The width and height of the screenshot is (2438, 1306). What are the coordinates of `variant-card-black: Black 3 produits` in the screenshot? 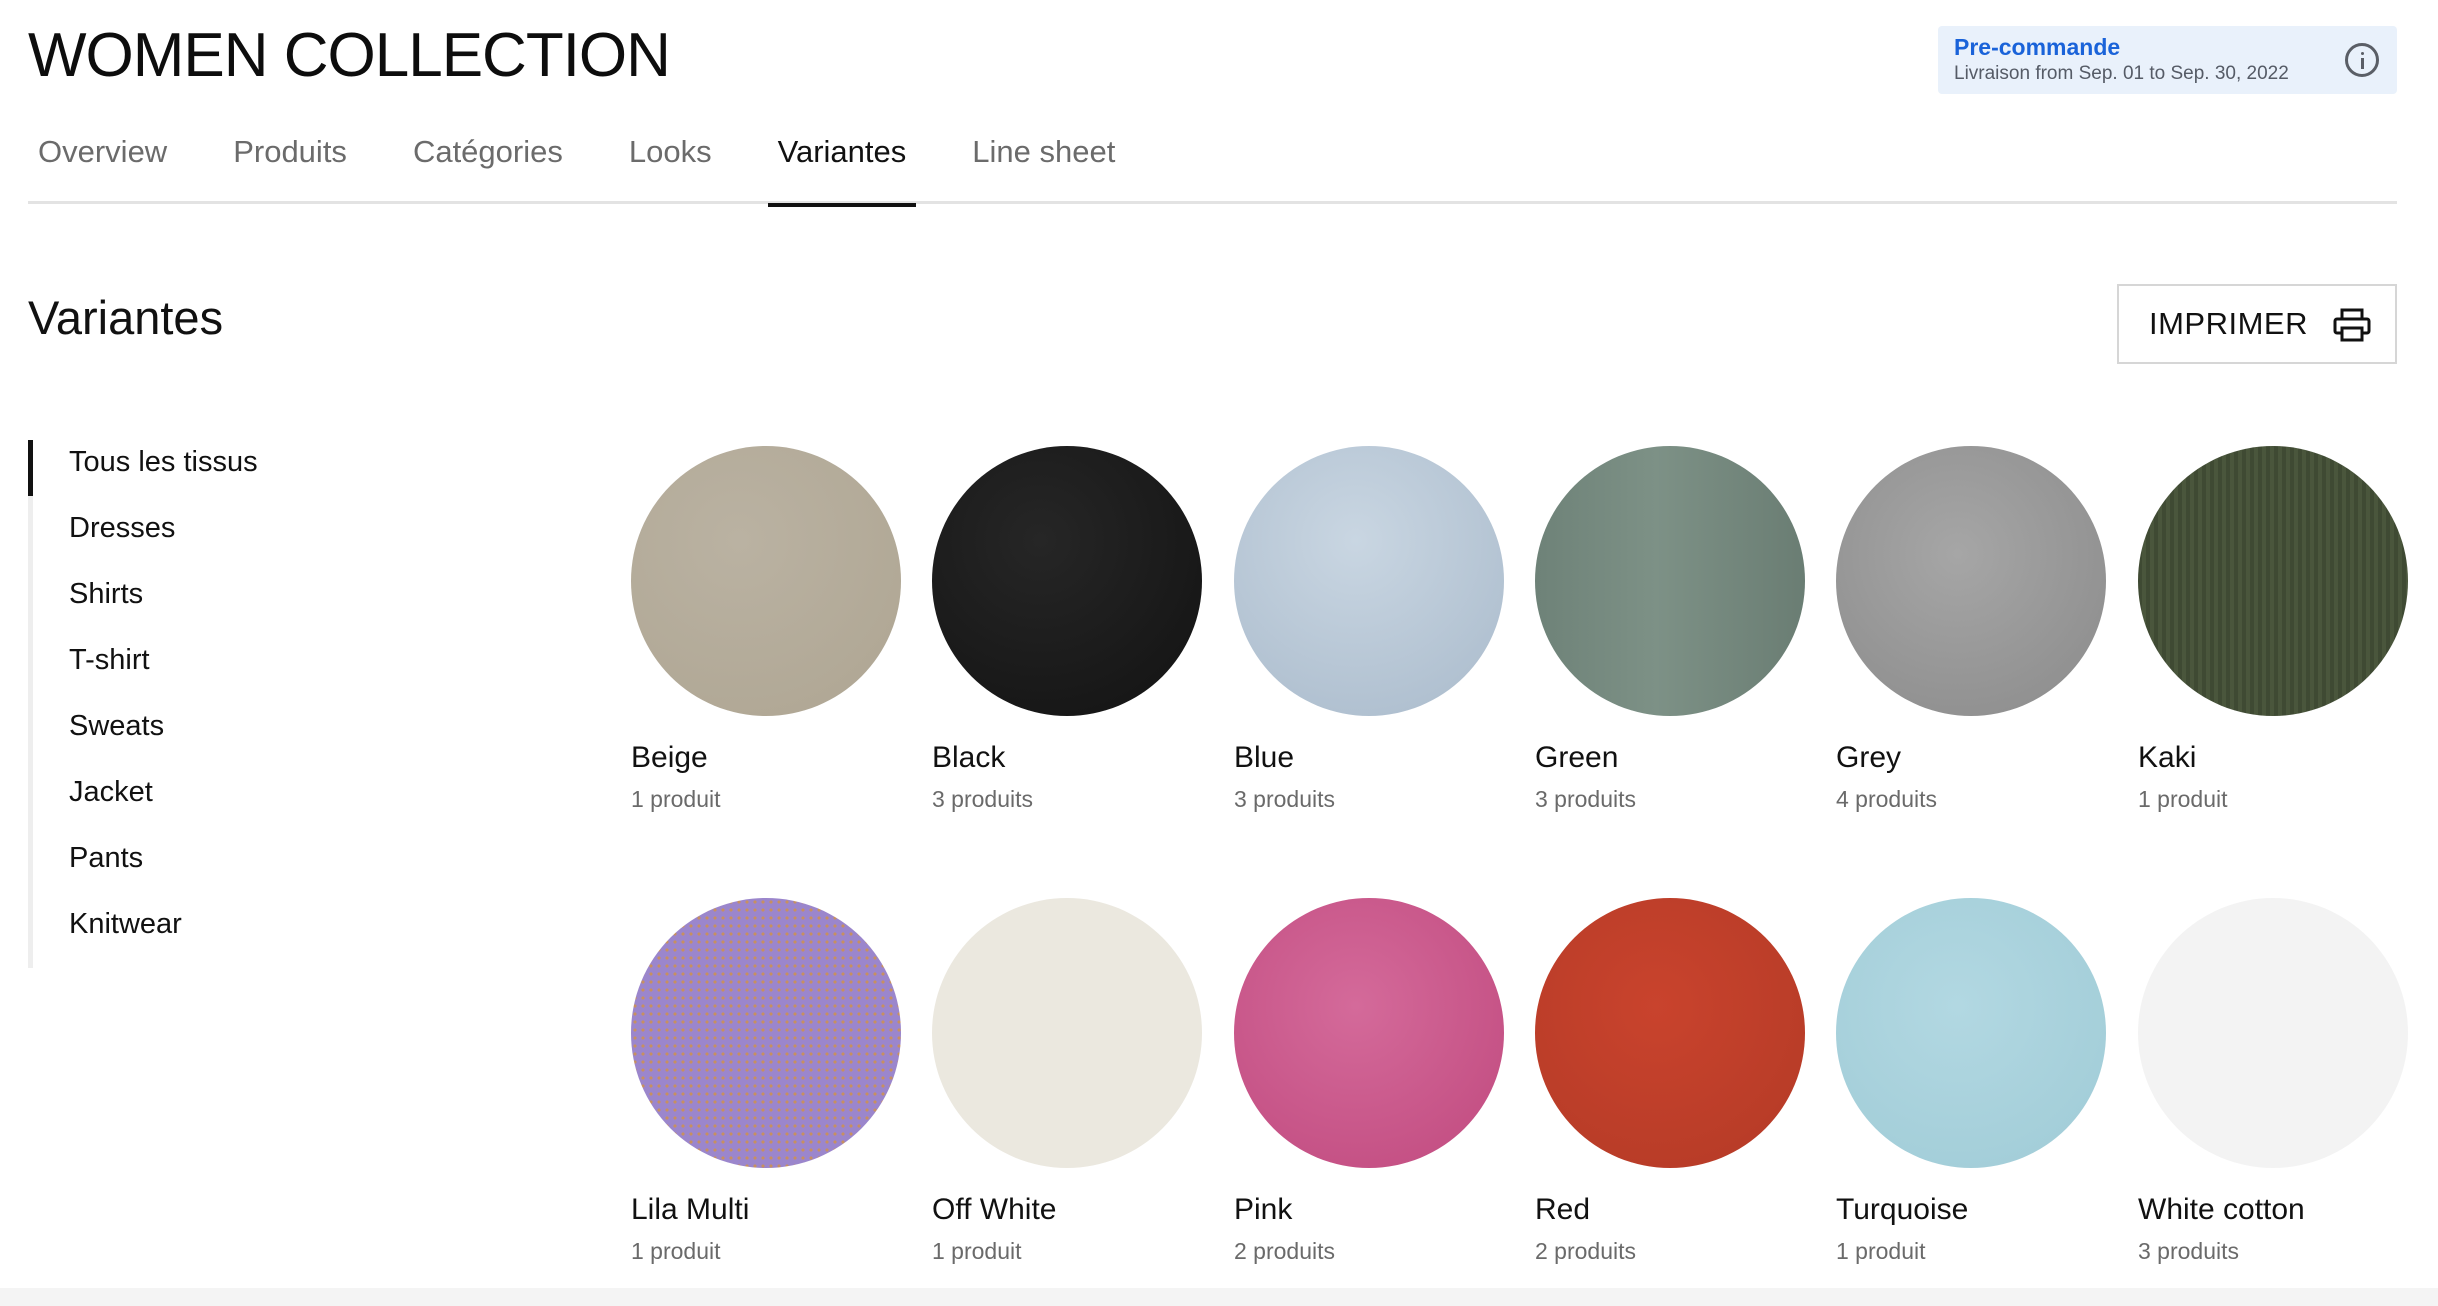 It's located at (1067, 630).